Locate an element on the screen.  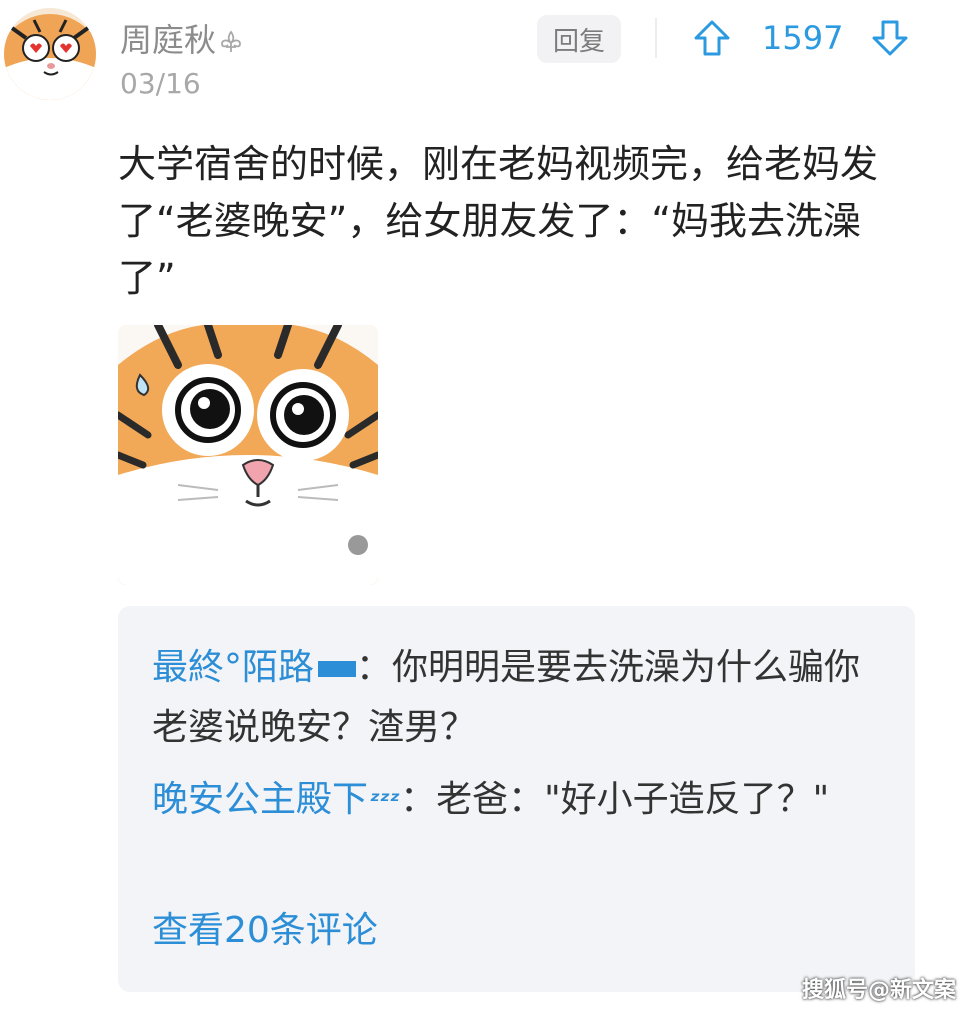
view-more-comments-link: 查看20条评论 is located at coordinates (265, 931).